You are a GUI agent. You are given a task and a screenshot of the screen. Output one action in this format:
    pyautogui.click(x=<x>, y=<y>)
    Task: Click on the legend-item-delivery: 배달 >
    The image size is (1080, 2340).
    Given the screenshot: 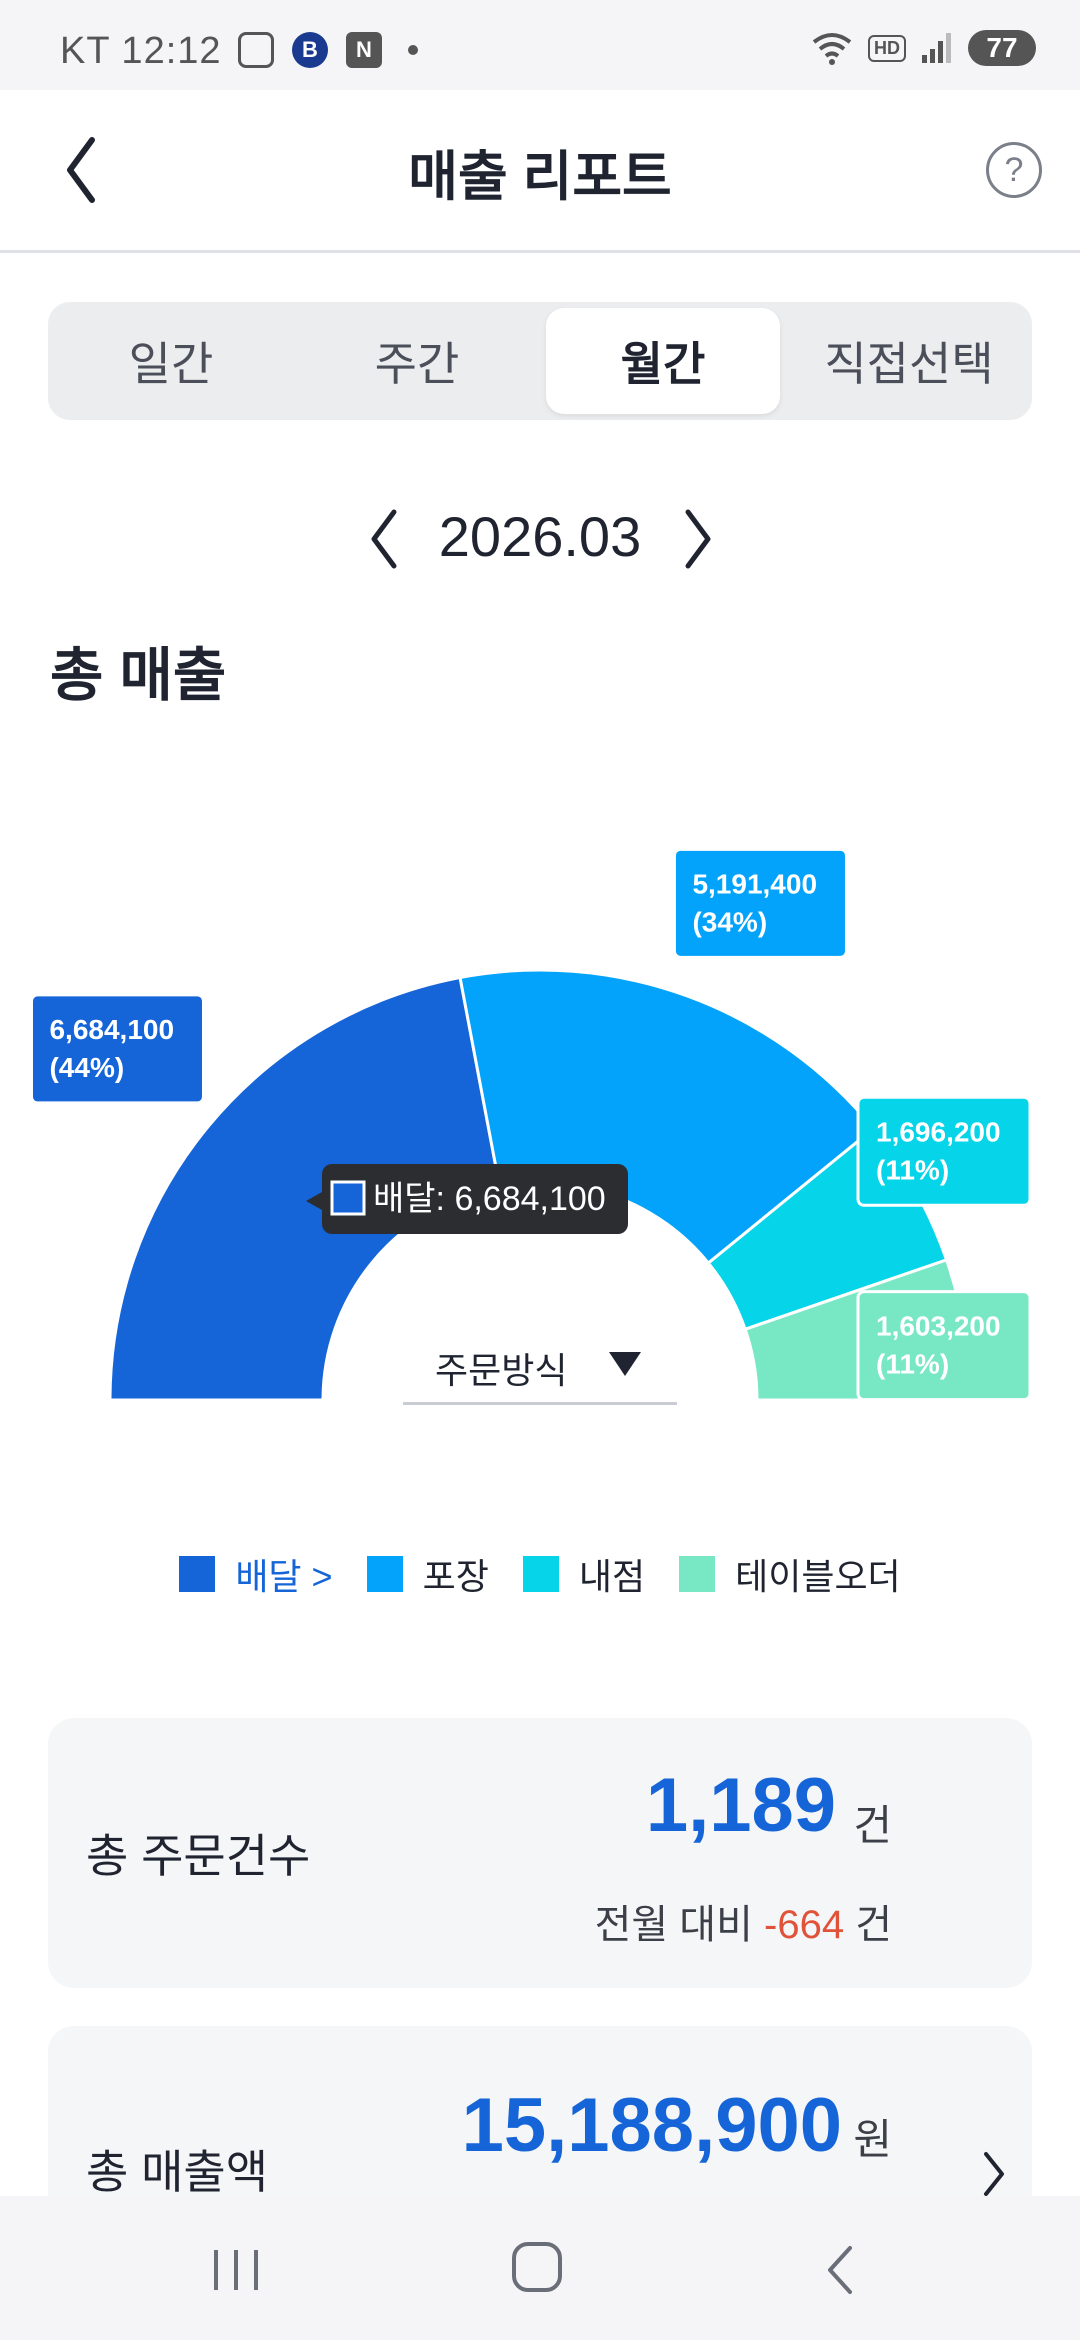 What is the action you would take?
    pyautogui.click(x=256, y=1574)
    